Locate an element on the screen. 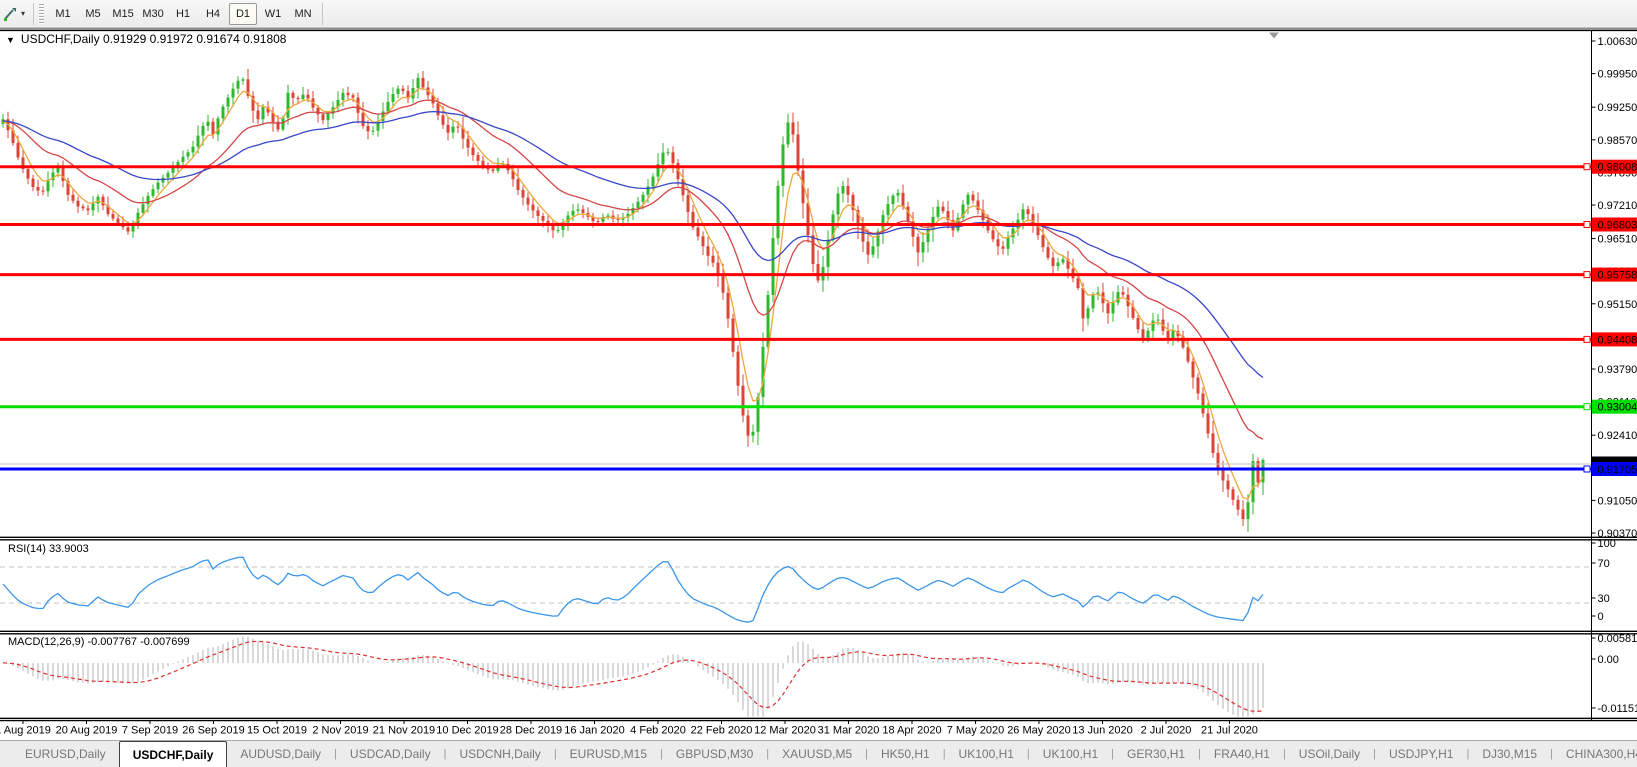  tab-EURUSD-M15: EURUSD,M15 is located at coordinates (608, 754).